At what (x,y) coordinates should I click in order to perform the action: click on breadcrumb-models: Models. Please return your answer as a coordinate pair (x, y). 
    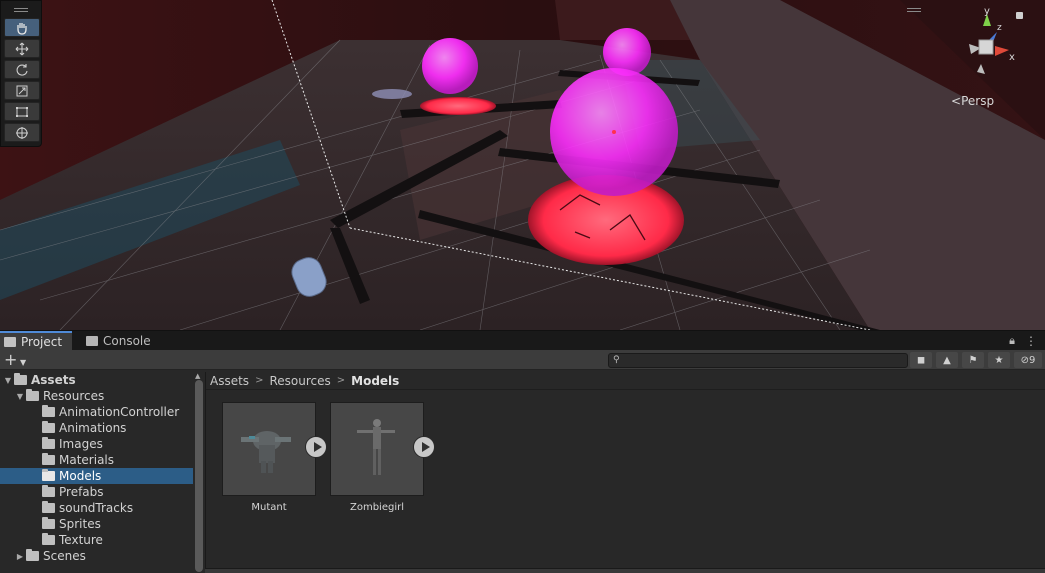
    Looking at the image, I should click on (375, 381).